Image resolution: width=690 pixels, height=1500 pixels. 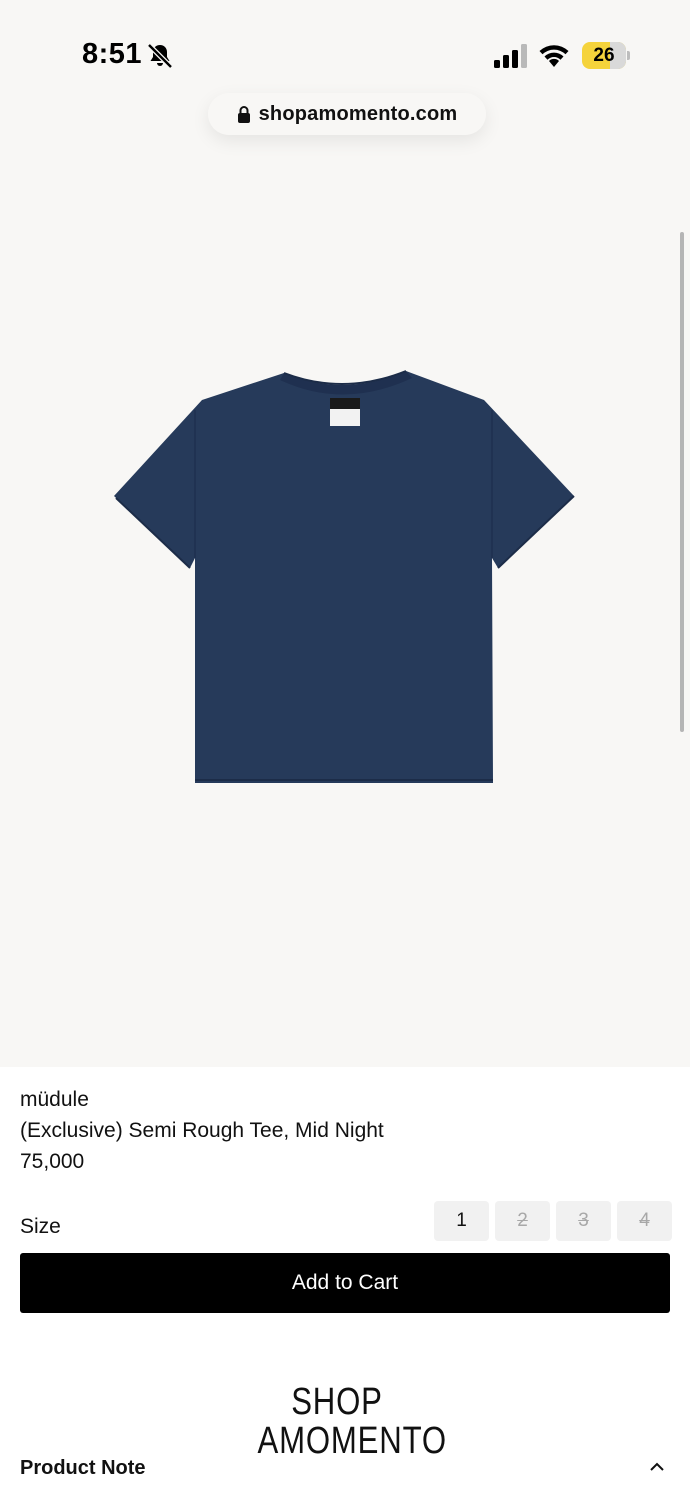 I want to click on size-option-1: 1, so click(x=461, y=1221).